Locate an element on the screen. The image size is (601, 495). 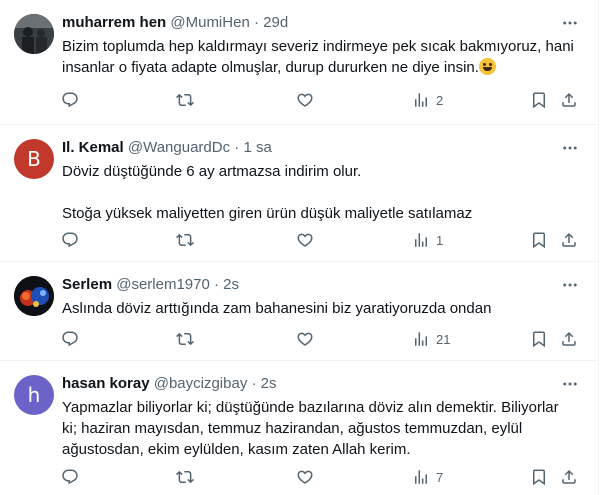
views-count: 1 is located at coordinates (440, 240).